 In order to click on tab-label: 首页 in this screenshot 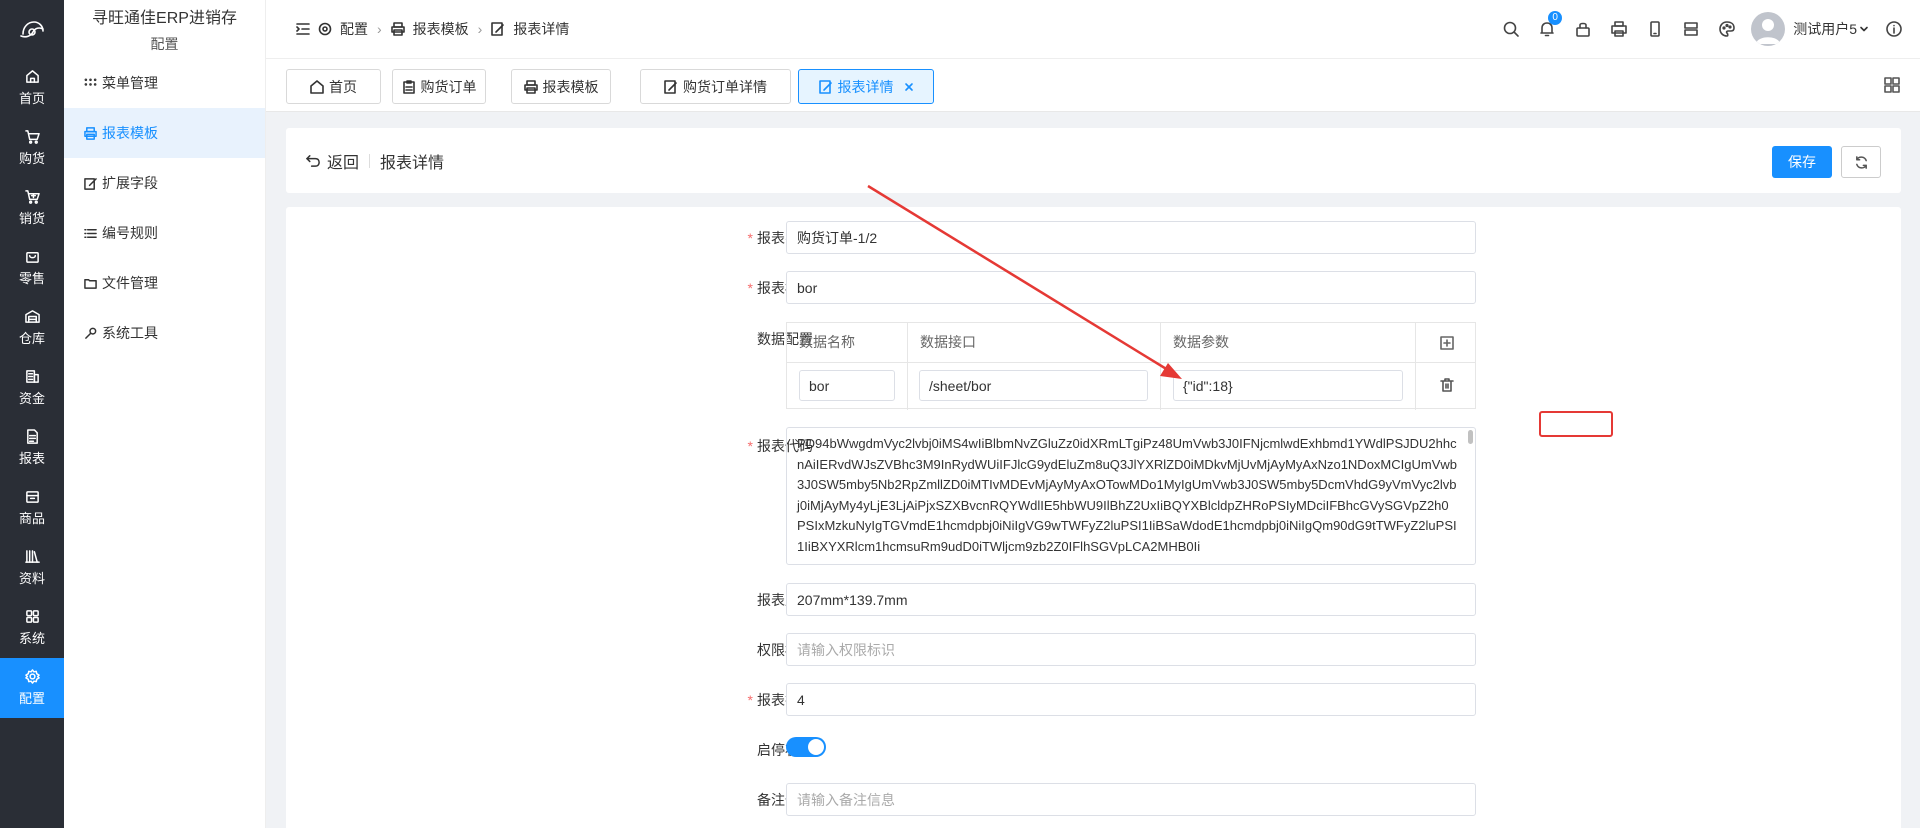, I will do `click(343, 86)`.